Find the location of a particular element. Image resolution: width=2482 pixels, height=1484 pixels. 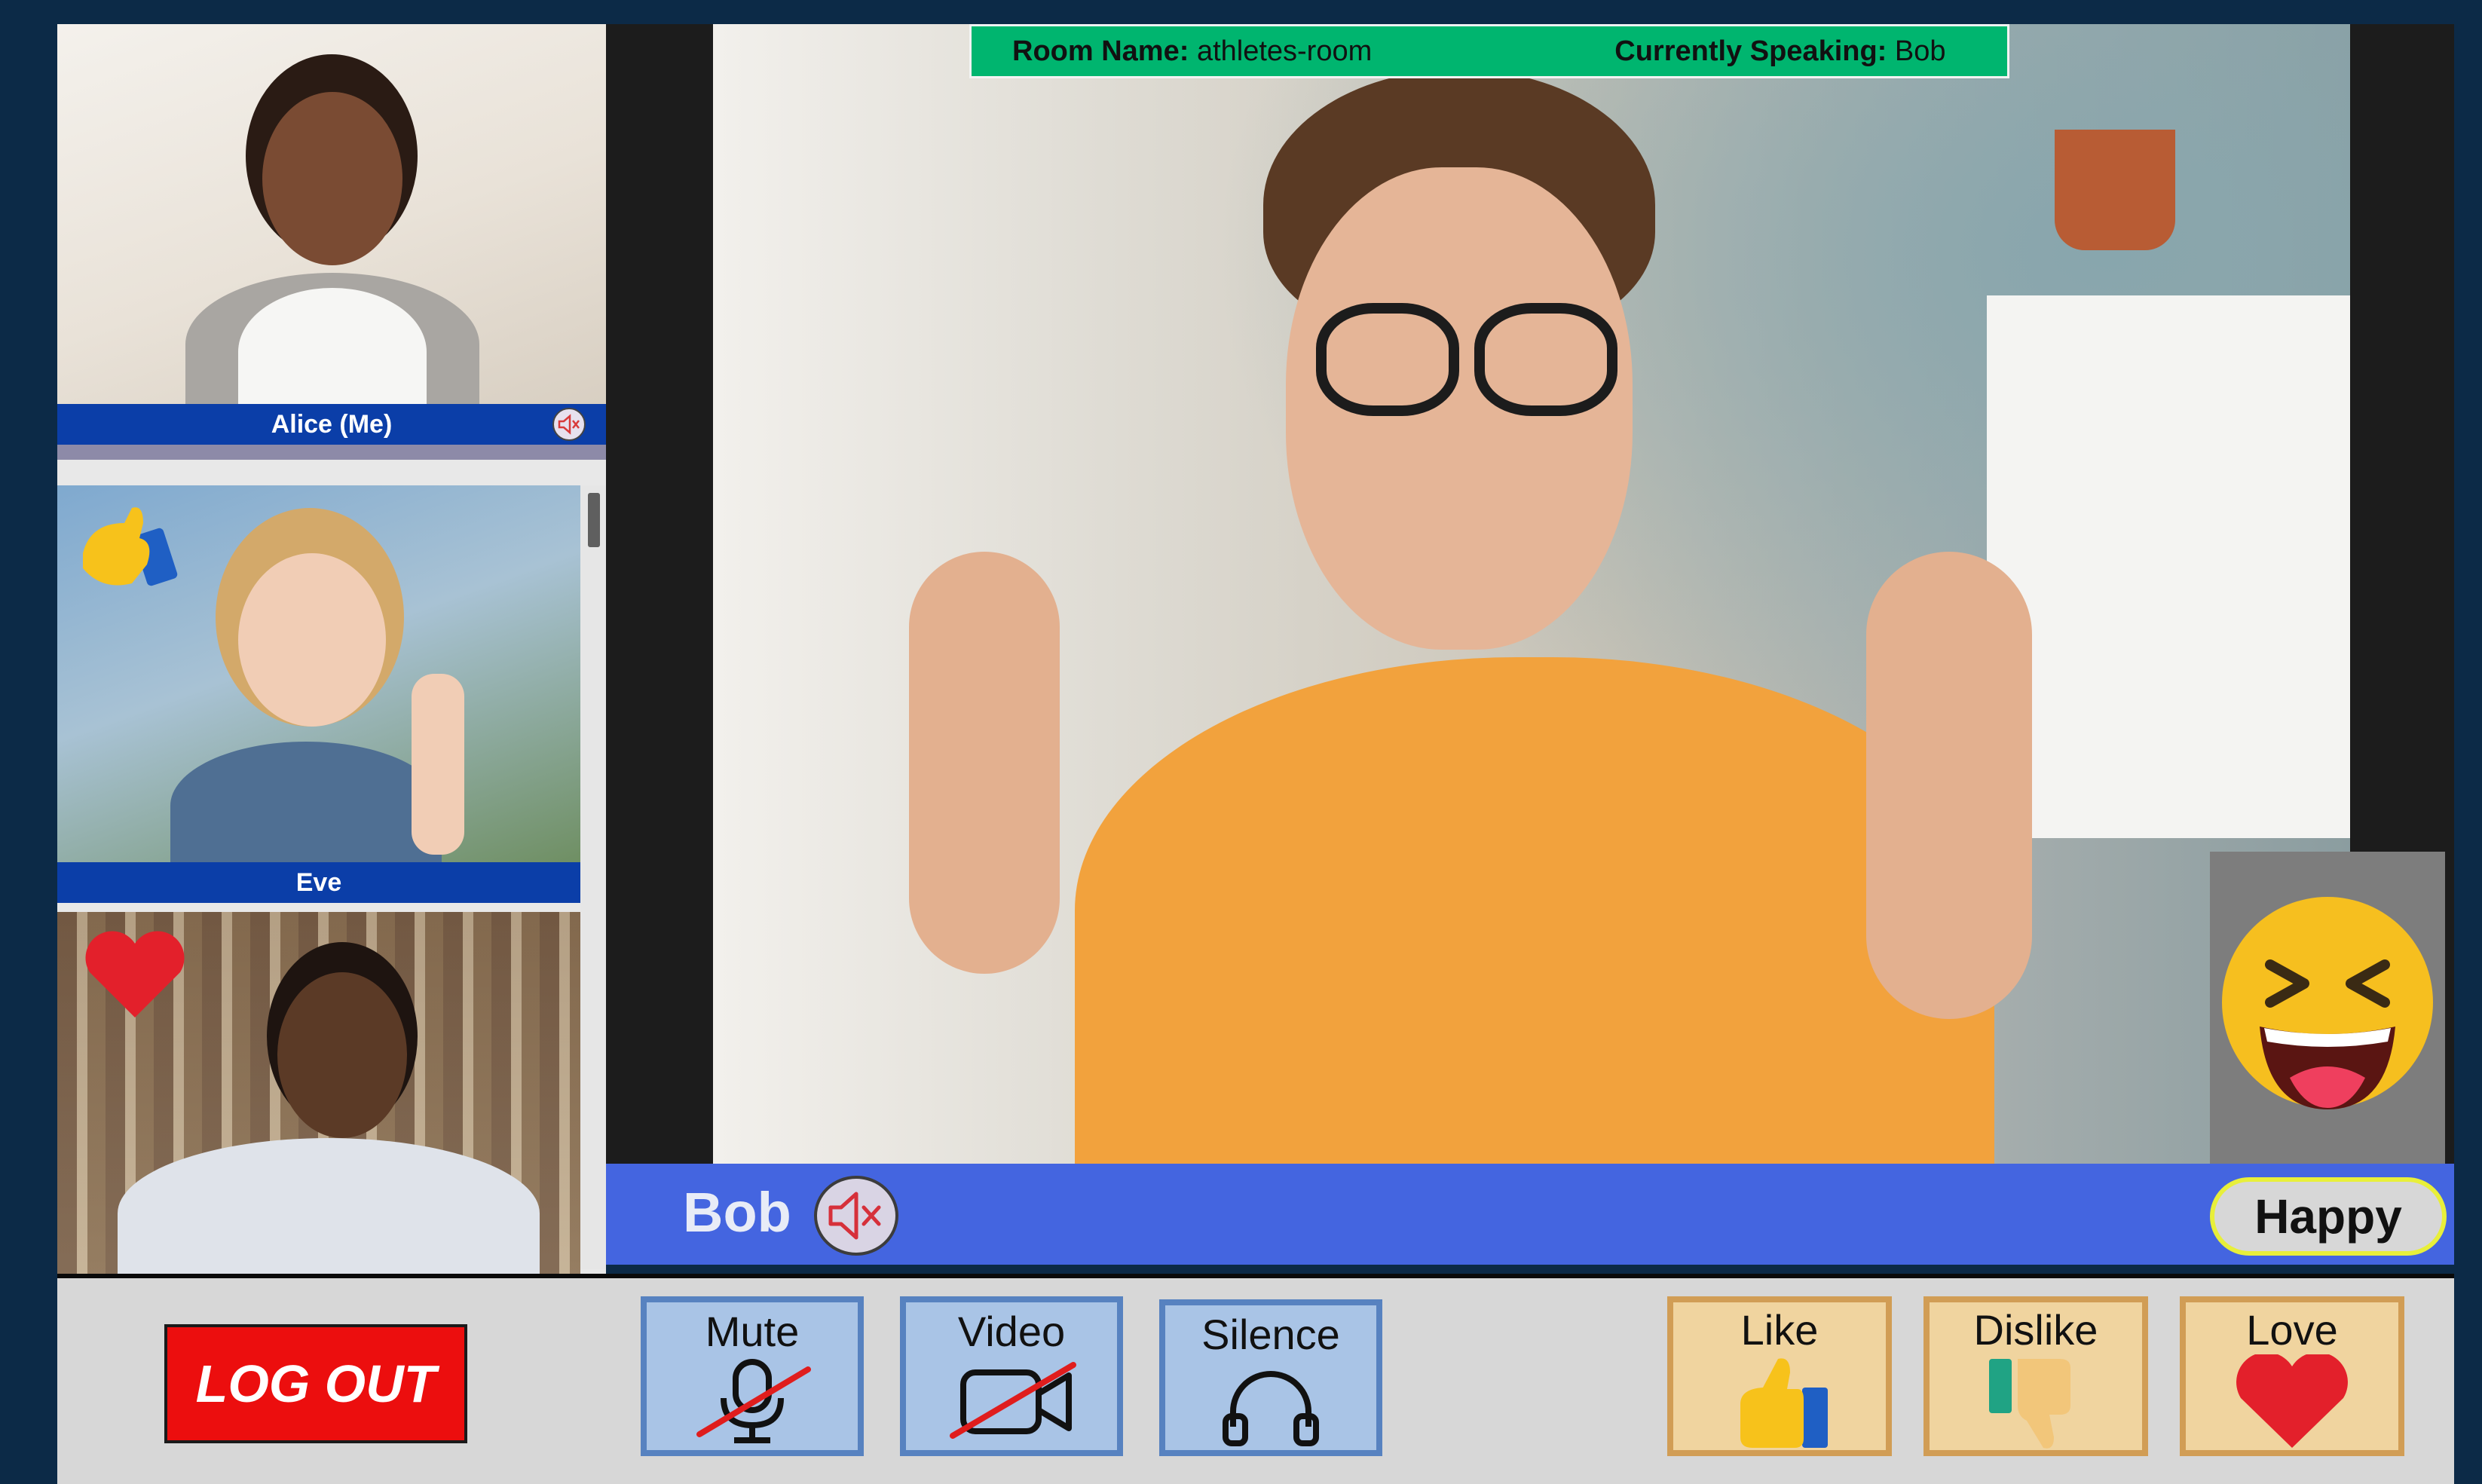

dislike-button: Dislike is located at coordinates (2036, 1376).